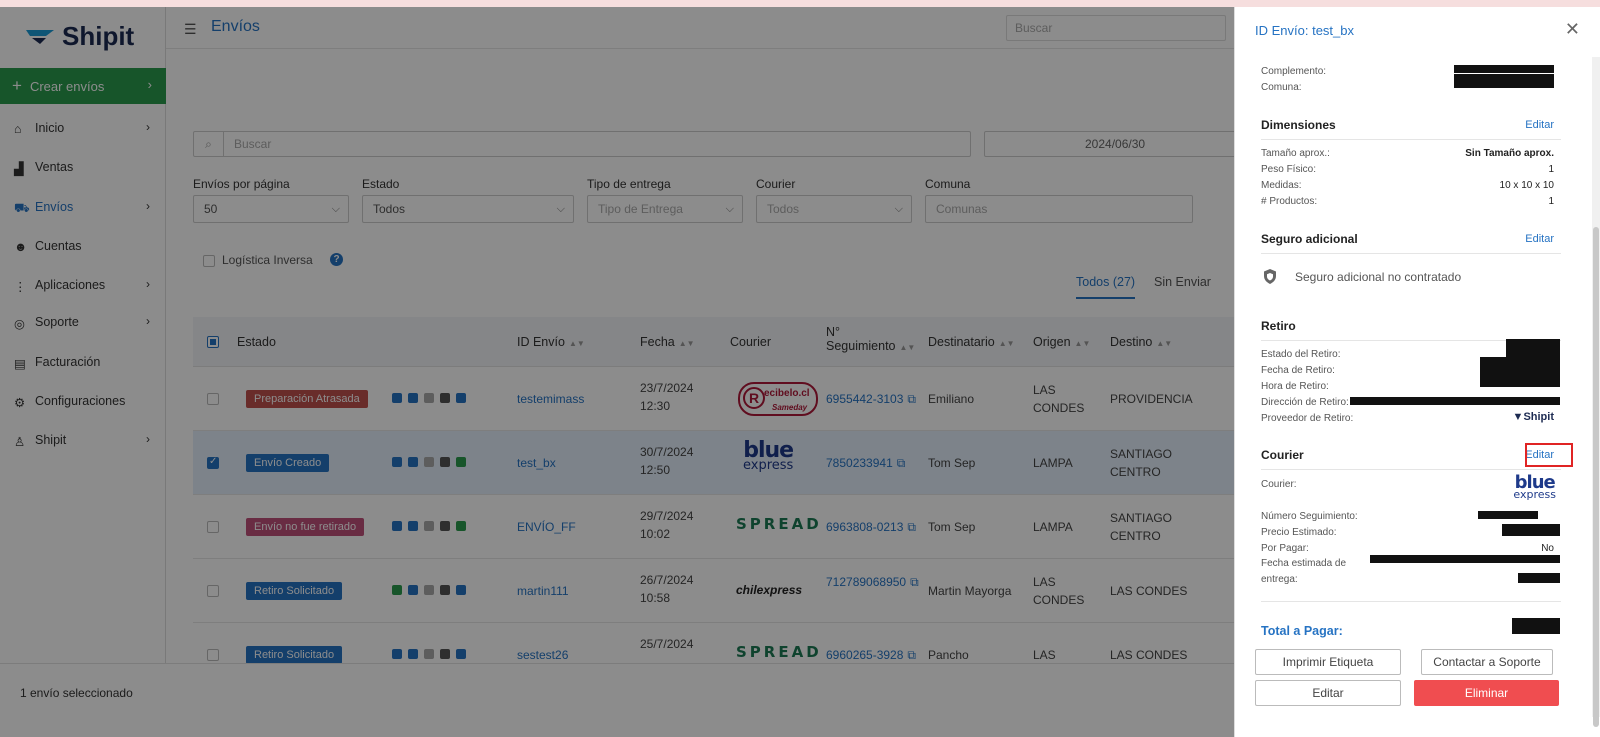 This screenshot has height=737, width=1600. I want to click on drawer-title: ID Envío: test_bx, so click(1304, 30).